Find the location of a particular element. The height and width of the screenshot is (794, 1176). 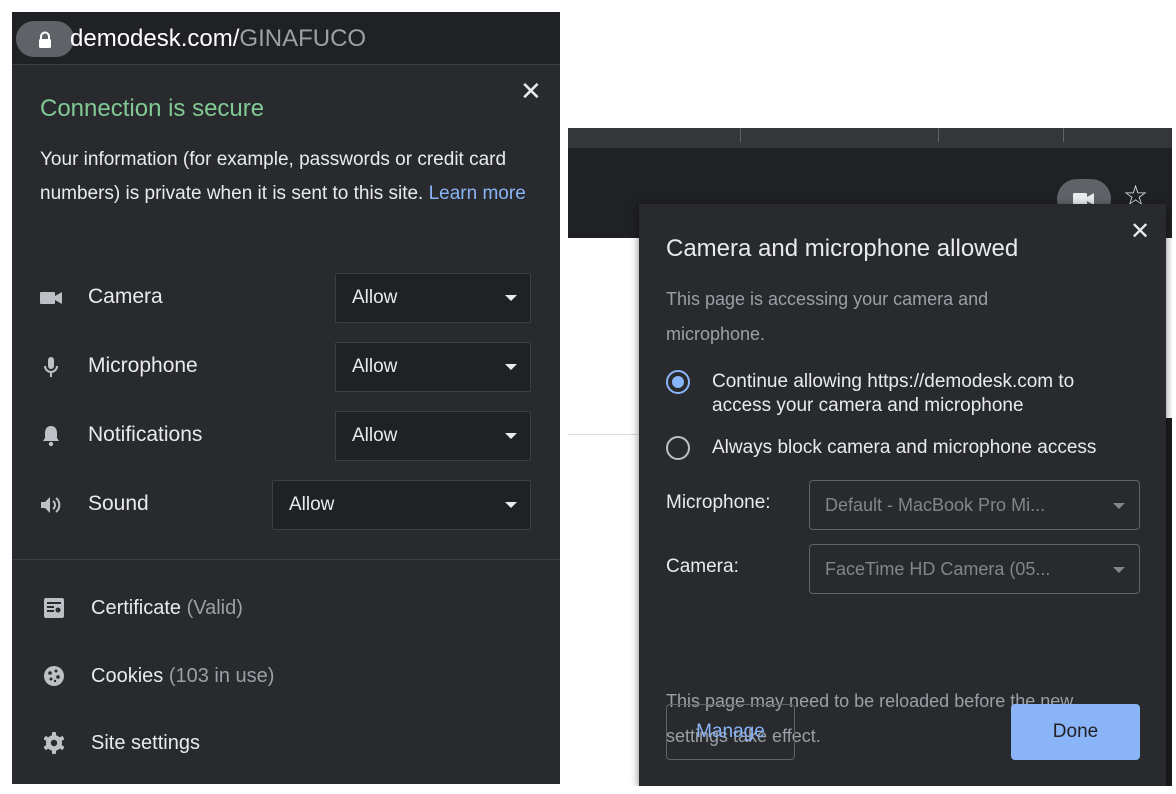

sound-permission-select: Allow is located at coordinates (401, 505).